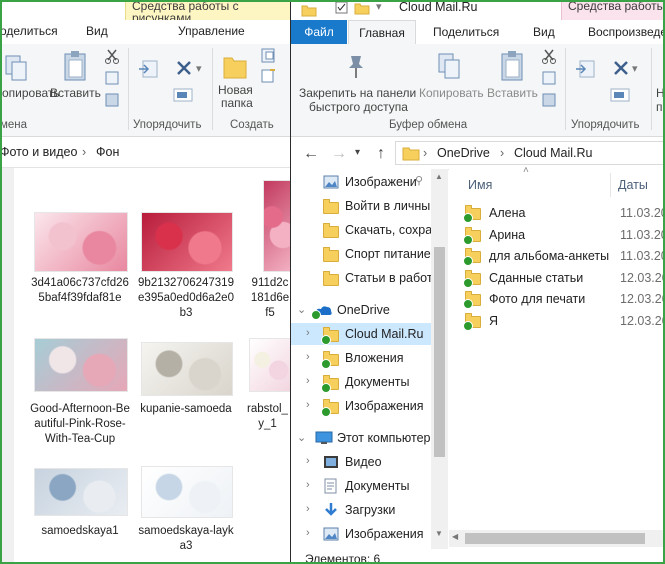  I want to click on tab-share: Поделиться, so click(466, 32).